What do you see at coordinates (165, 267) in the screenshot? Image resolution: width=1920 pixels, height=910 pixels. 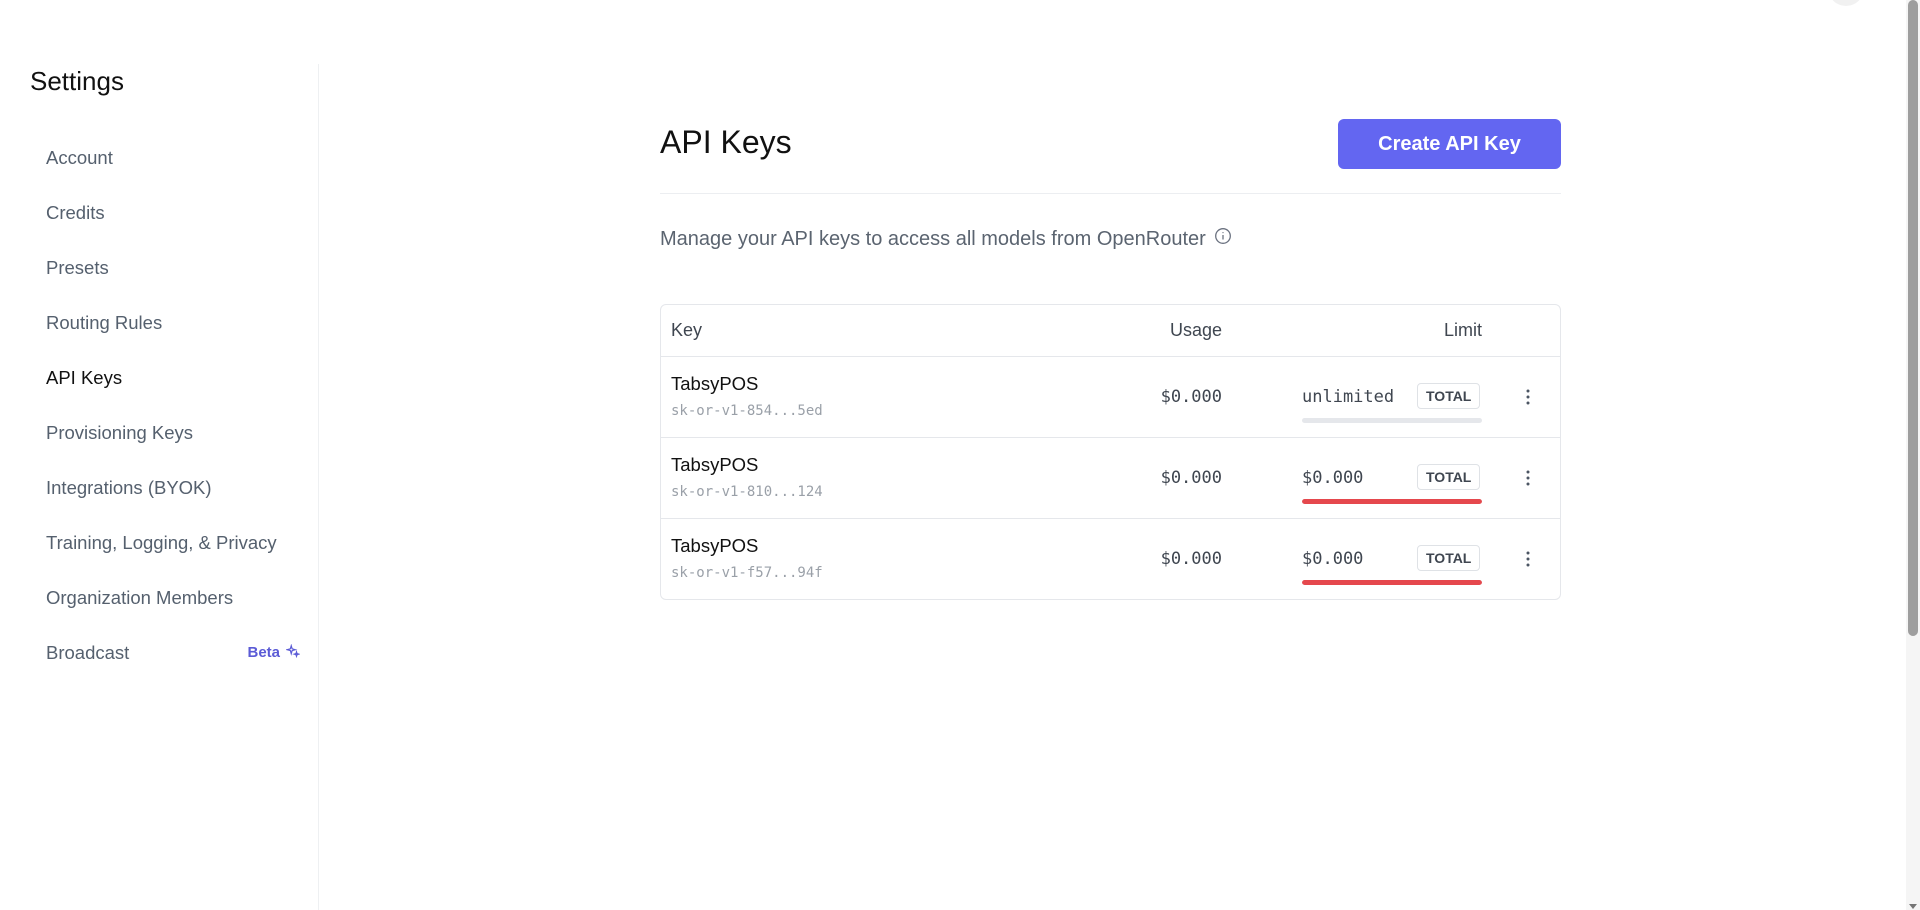 I see `sidebar-item-presets: Presets` at bounding box center [165, 267].